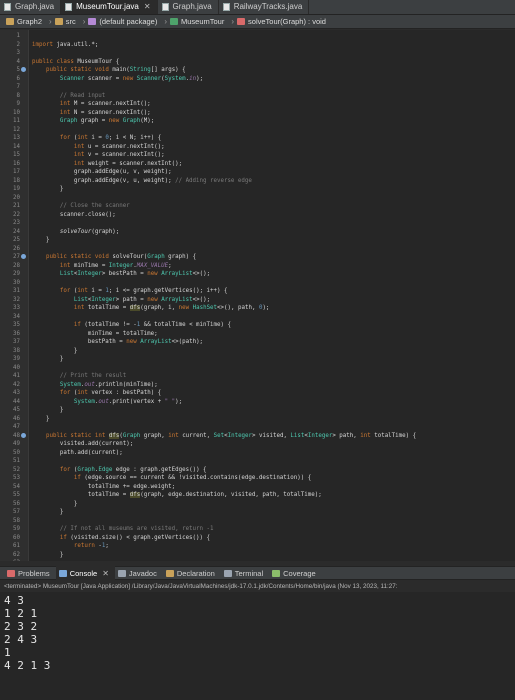  What do you see at coordinates (16, 537) in the screenshot?
I see `line-number: 60` at bounding box center [16, 537].